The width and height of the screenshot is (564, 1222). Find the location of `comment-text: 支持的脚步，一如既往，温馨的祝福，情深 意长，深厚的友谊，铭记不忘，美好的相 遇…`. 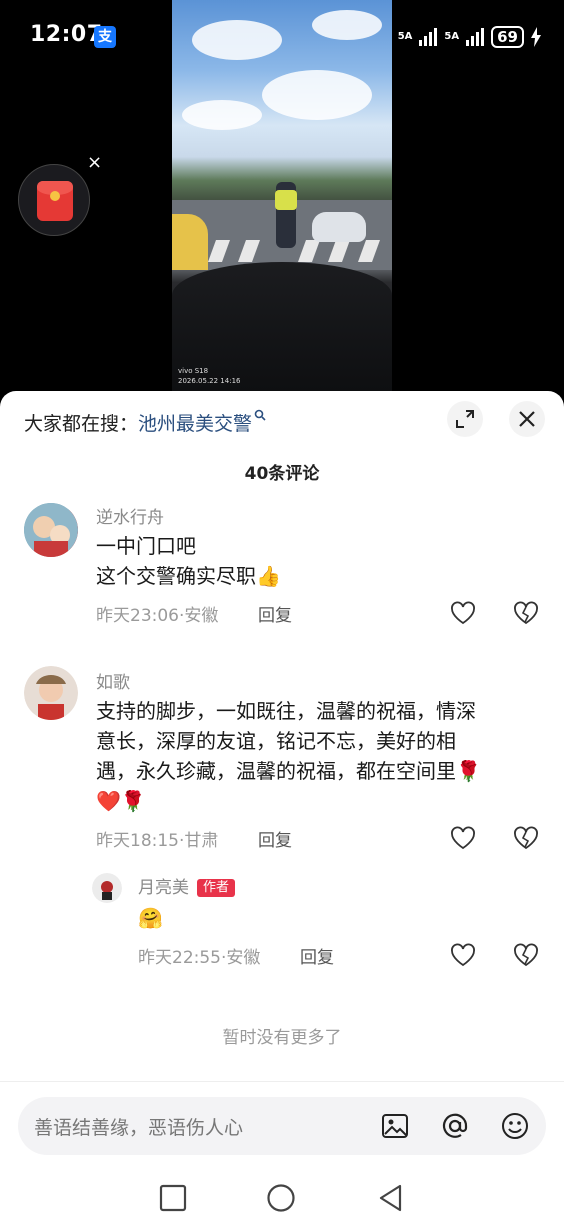

comment-text: 支持的脚步，一如既往，温馨的祝福，情深 意长，深厚的友谊，铭记不忘，美好的相 遇… is located at coordinates (288, 756).